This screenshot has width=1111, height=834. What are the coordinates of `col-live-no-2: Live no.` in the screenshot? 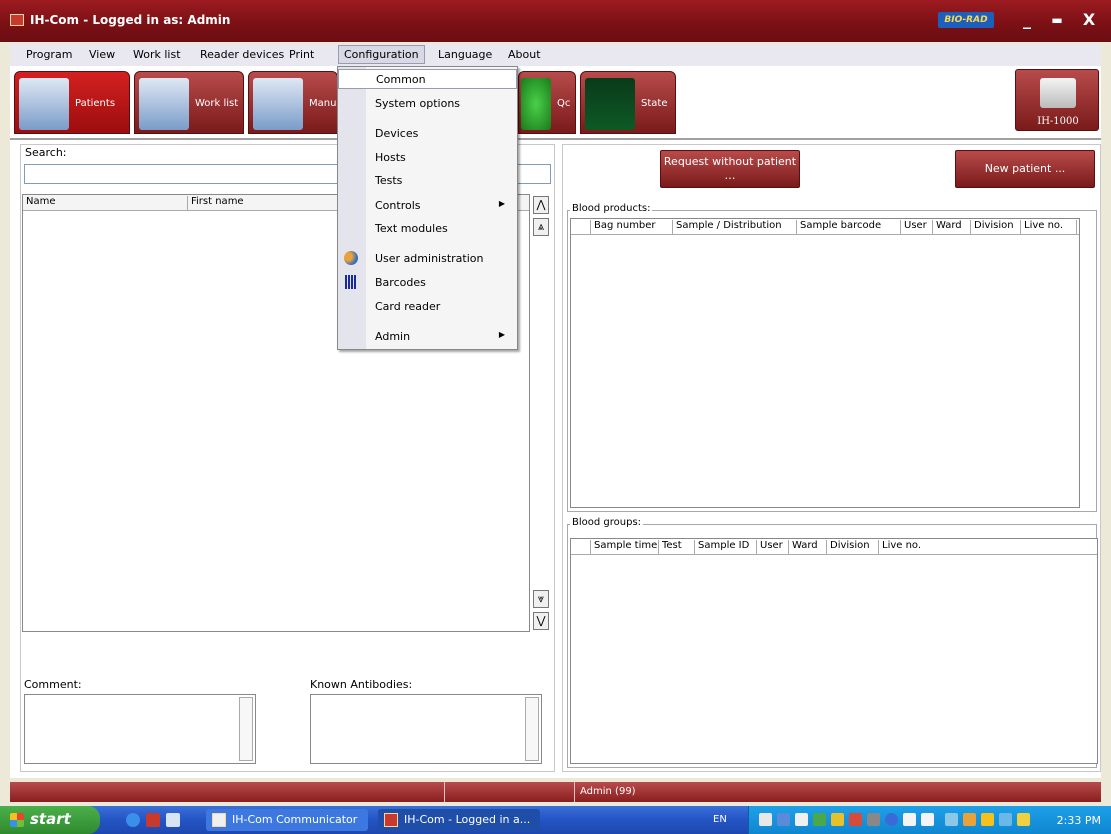 It's located at (909, 547).